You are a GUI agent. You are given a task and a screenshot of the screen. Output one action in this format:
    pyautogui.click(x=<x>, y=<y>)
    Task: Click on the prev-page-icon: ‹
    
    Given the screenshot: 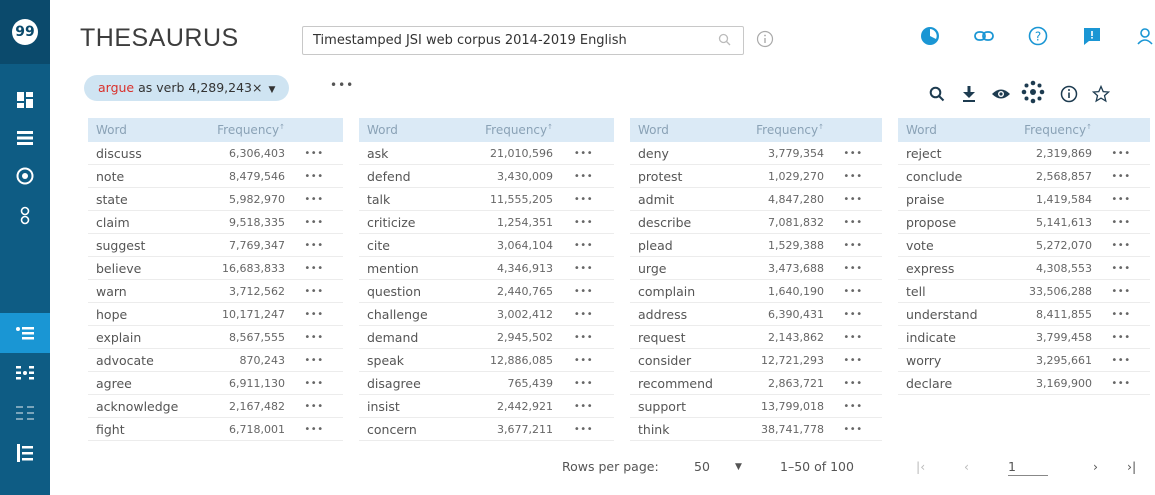 What is the action you would take?
    pyautogui.click(x=966, y=466)
    